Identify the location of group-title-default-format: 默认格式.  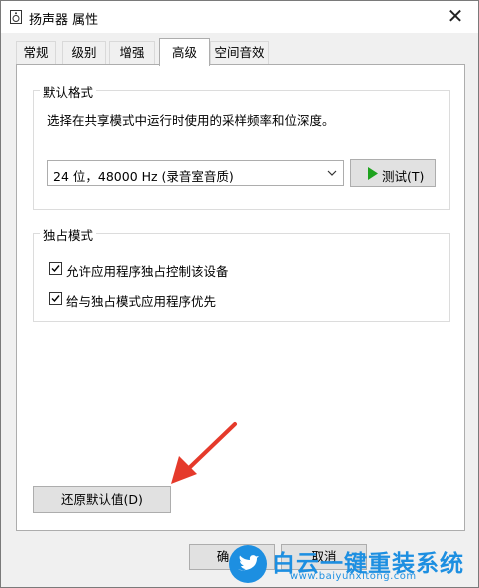
(68, 91).